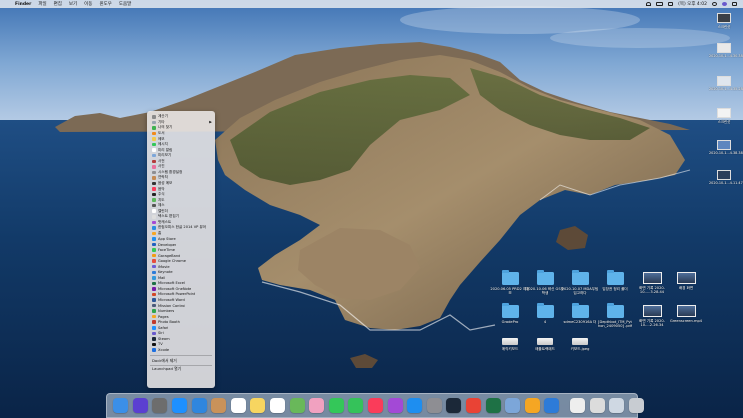 Image resolution: width=743 pixels, height=418 pixels. Describe the element at coordinates (165, 149) in the screenshot. I see `menu-item-label: 미리 알림` at that location.